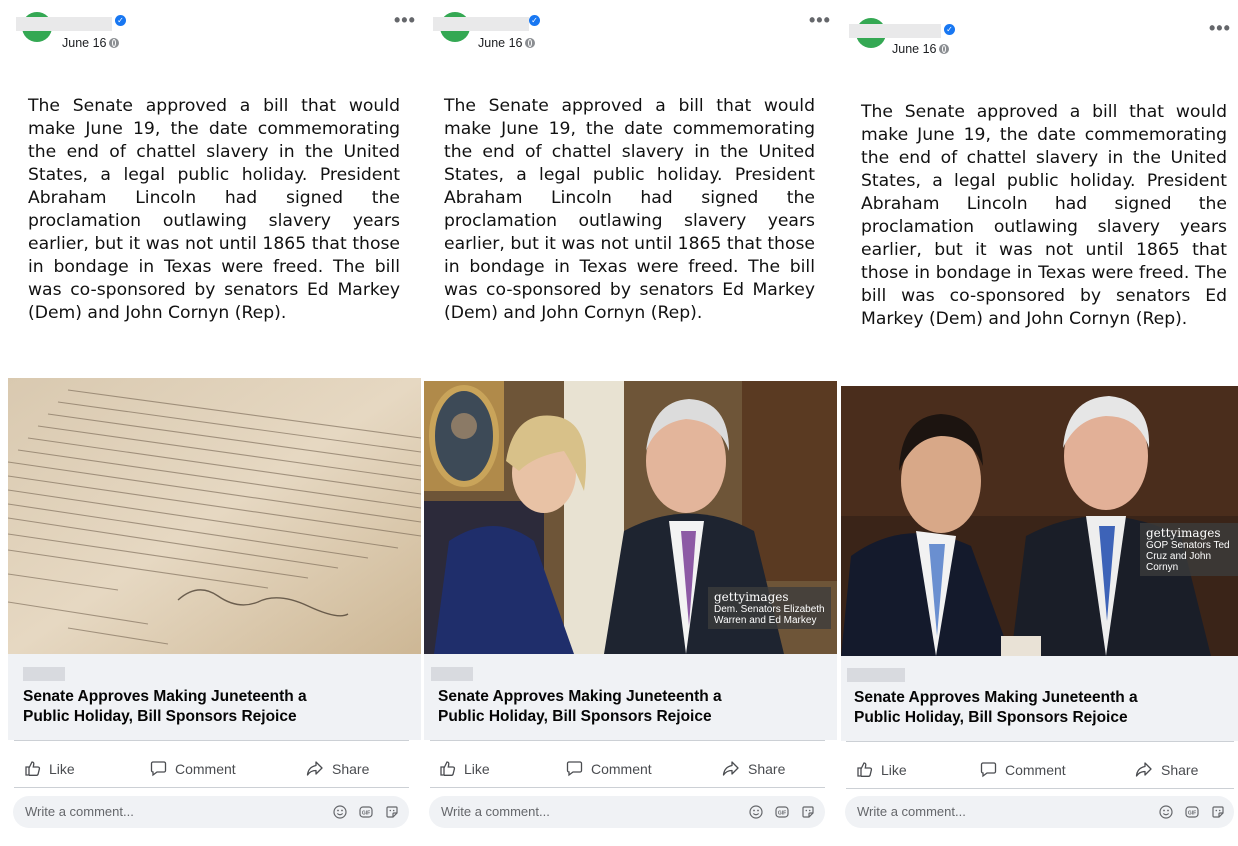 The height and width of the screenshot is (846, 1238). What do you see at coordinates (1188, 556) in the screenshot?
I see `photo-caption: GOP Senators Ted Cruz and John Cornyn` at bounding box center [1188, 556].